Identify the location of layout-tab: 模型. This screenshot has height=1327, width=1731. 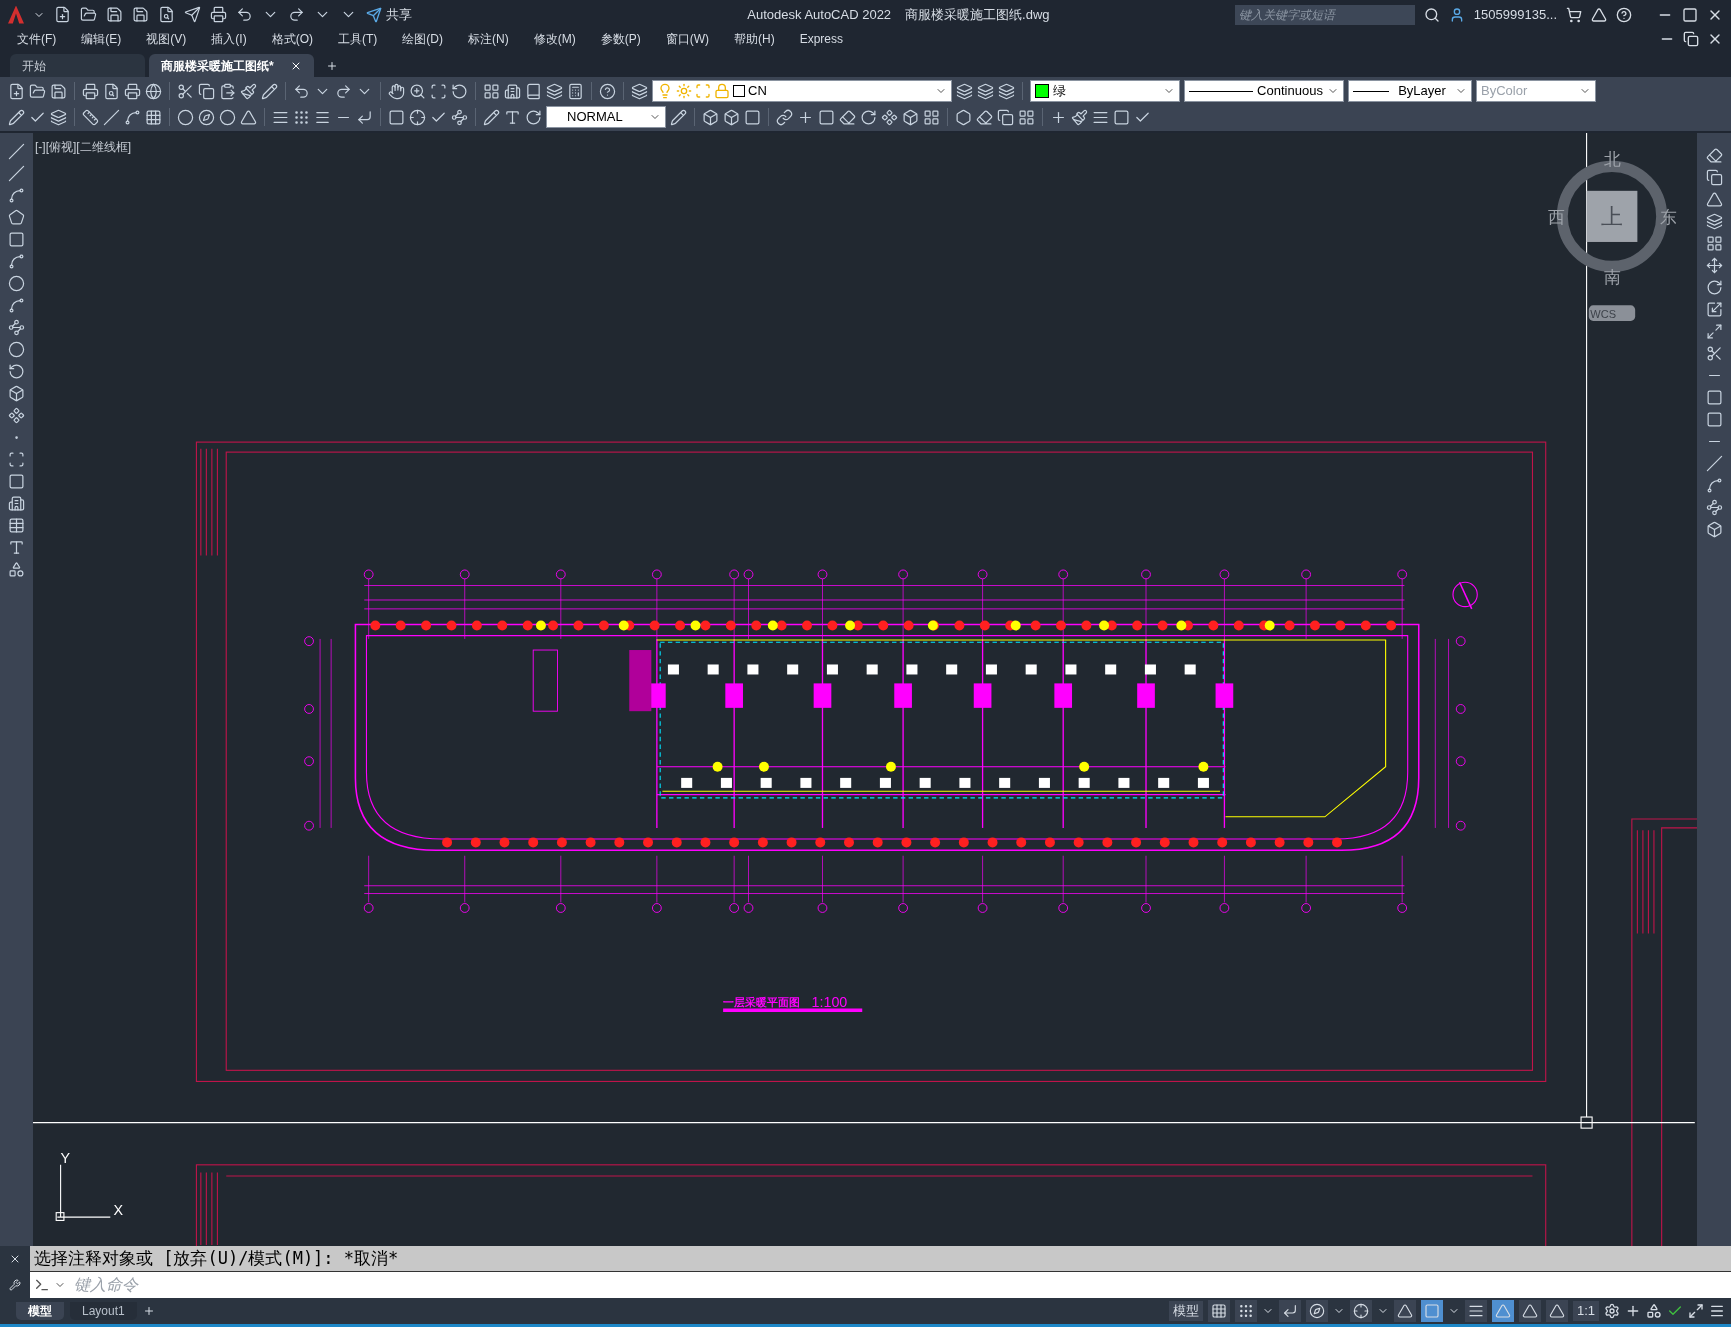
(40, 1311).